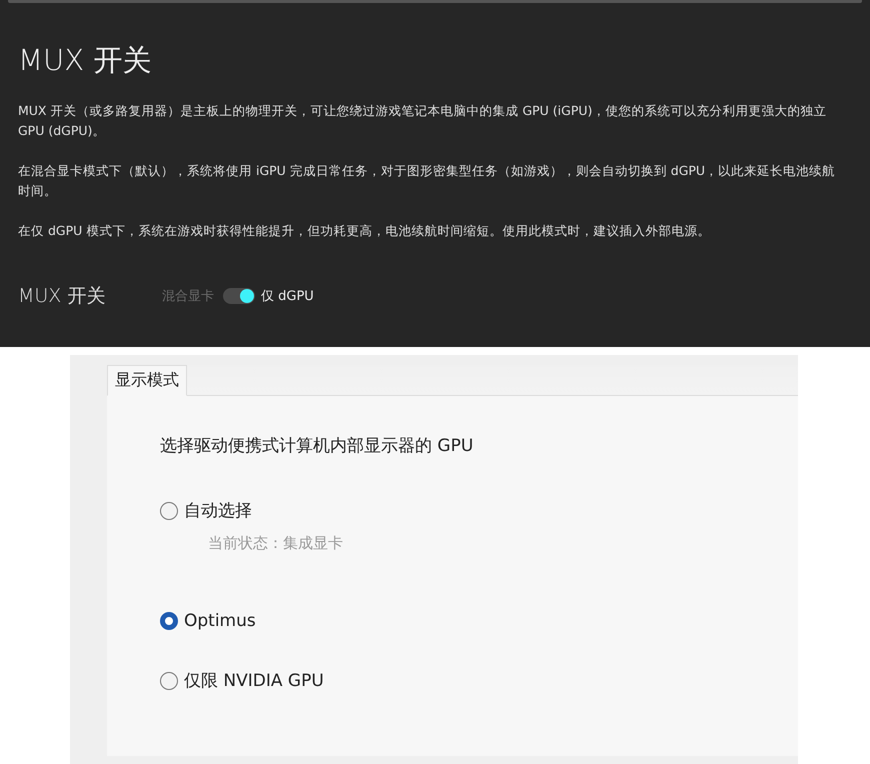 The height and width of the screenshot is (764, 870). What do you see at coordinates (220, 621) in the screenshot?
I see `radio-label: Optimus` at bounding box center [220, 621].